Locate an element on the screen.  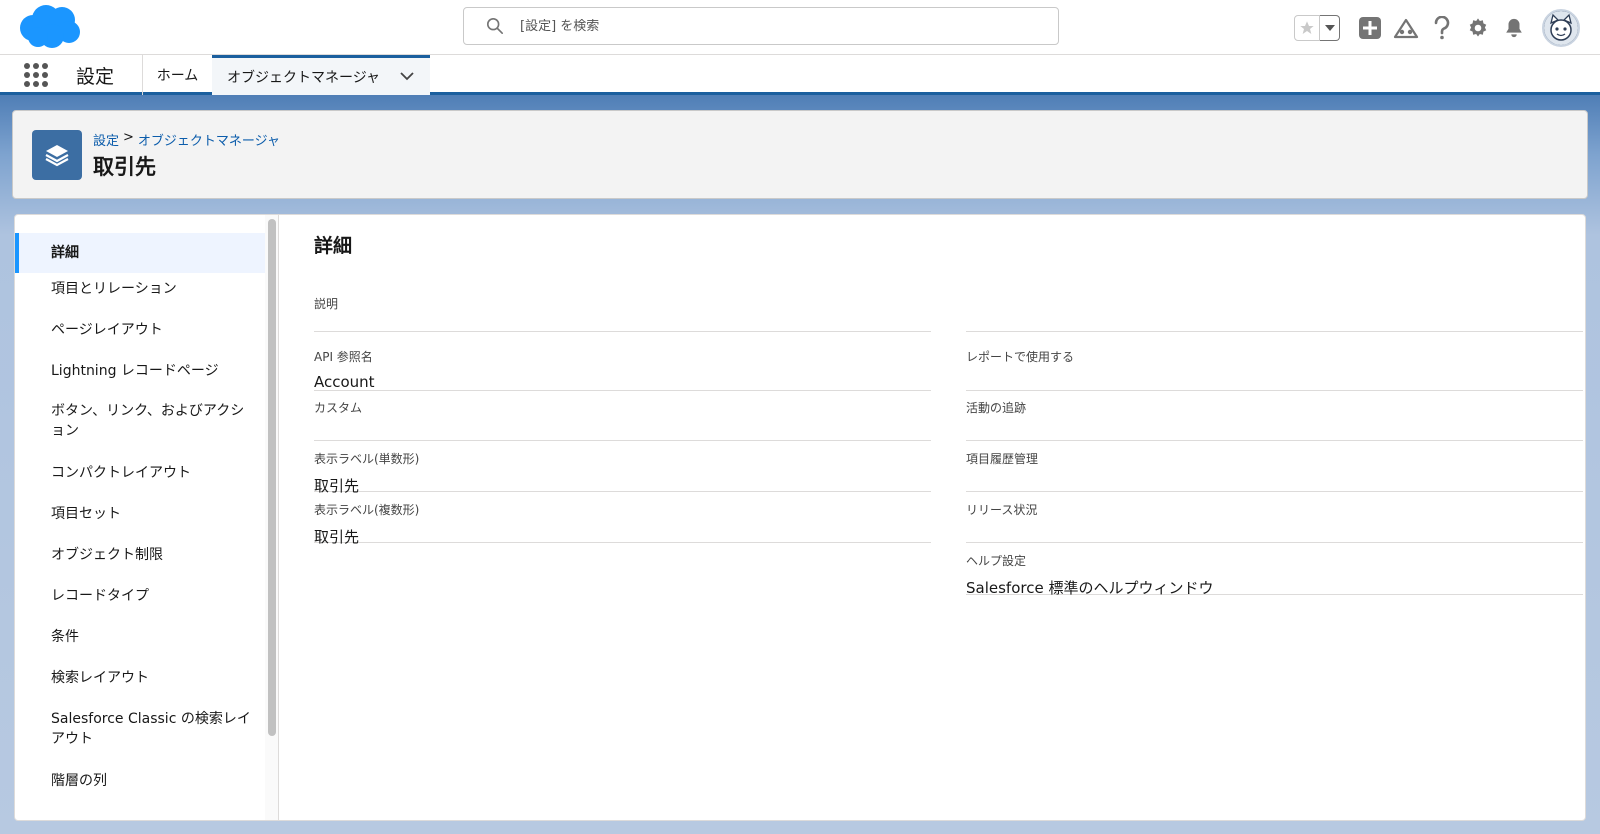
field-deployment-status: リリース状況 is located at coordinates (1274, 522).